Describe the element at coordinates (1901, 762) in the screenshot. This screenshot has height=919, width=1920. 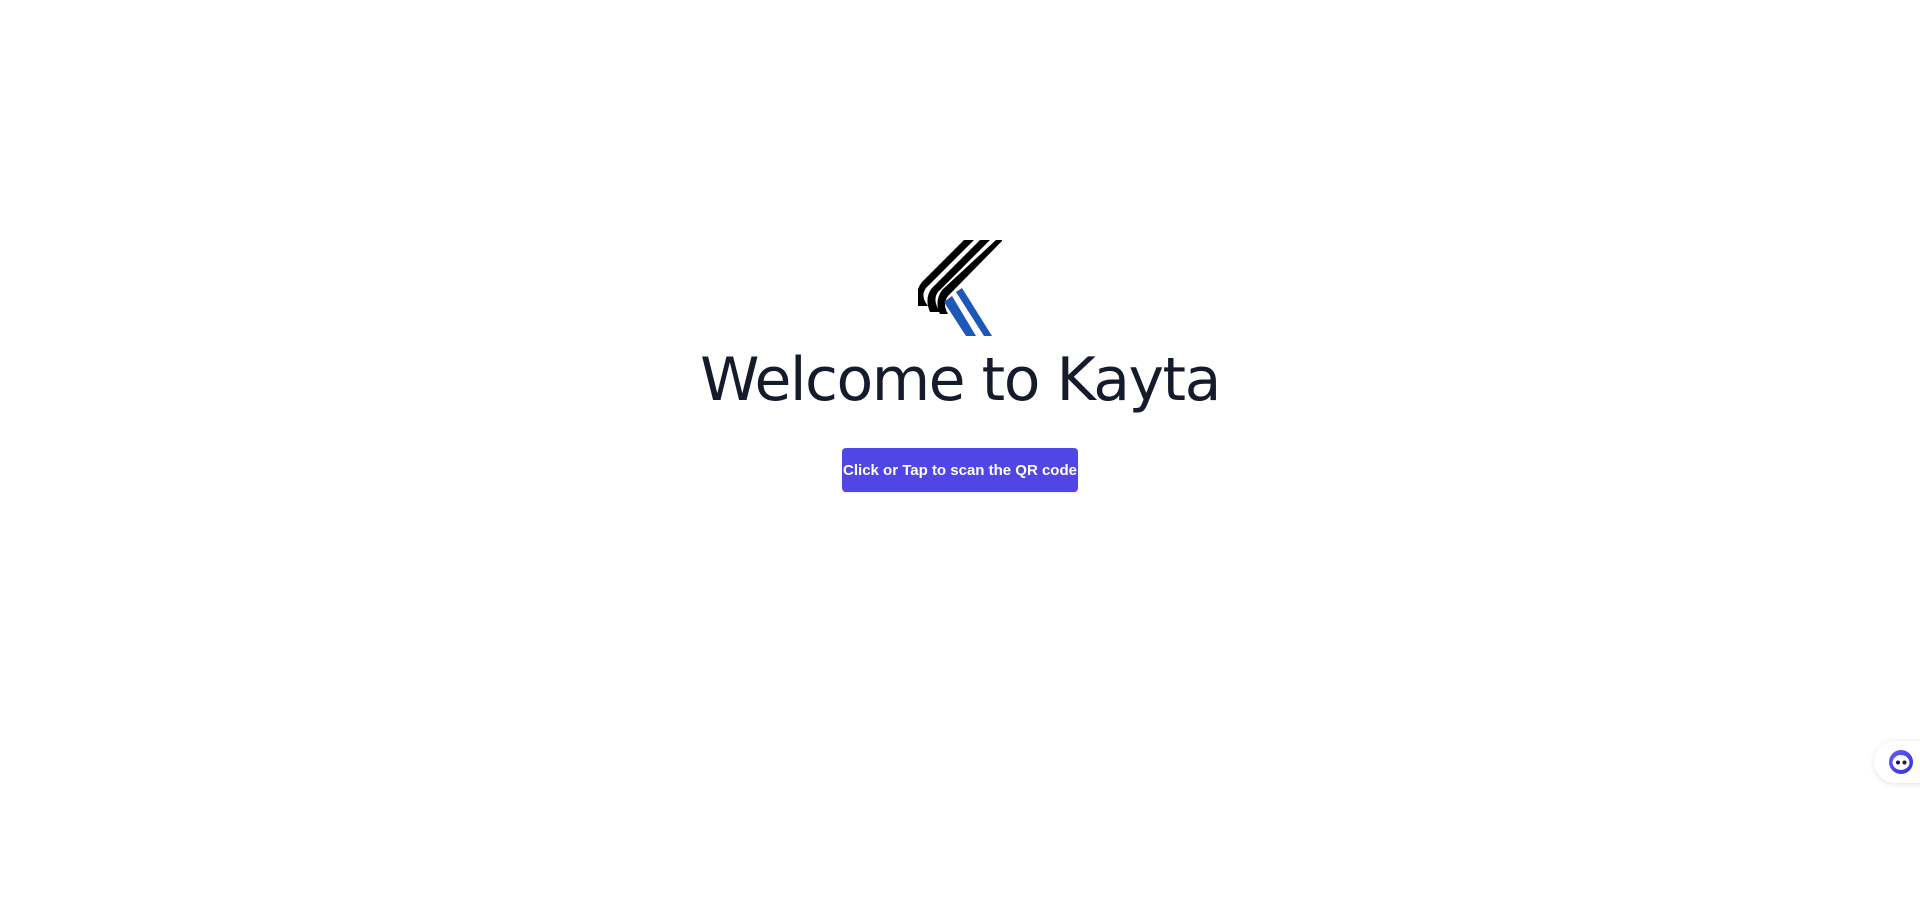
I see `chat-assistant-icon` at that location.